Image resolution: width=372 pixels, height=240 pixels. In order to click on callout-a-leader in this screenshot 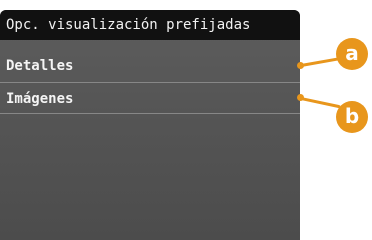, I will do `click(320, 62)`.